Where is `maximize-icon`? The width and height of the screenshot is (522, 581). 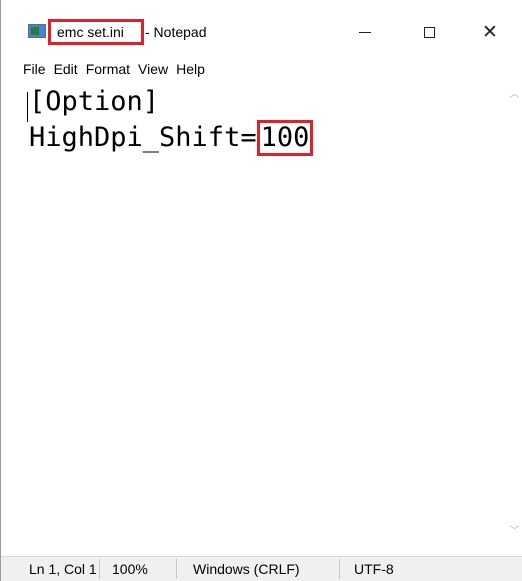
maximize-icon is located at coordinates (429, 32).